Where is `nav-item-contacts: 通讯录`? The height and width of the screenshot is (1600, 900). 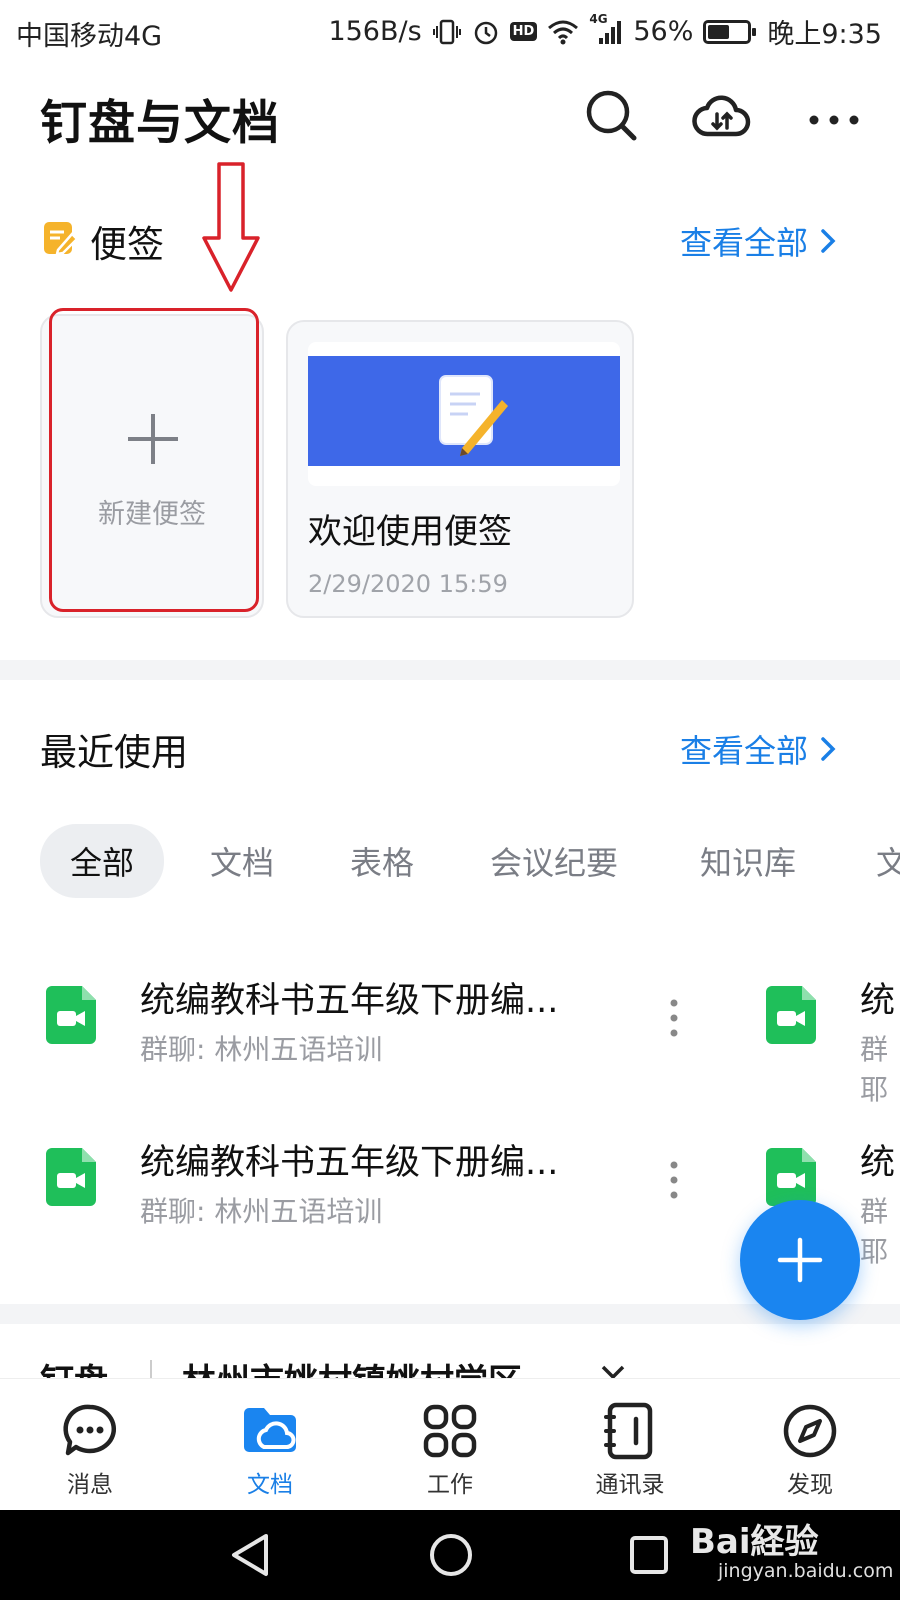 nav-item-contacts: 通讯录 is located at coordinates (630, 1445).